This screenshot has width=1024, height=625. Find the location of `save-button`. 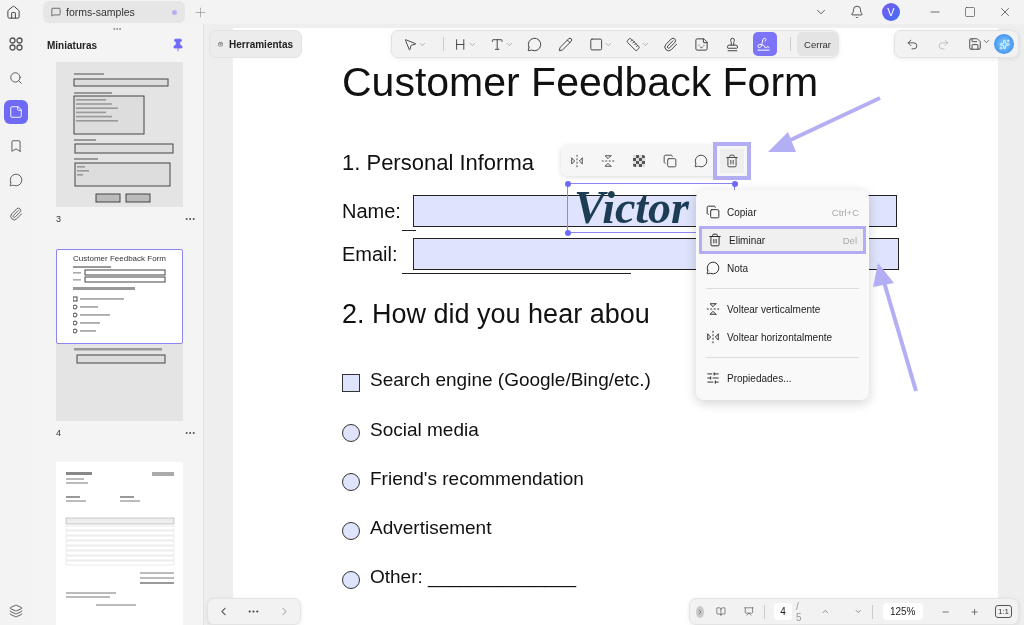

save-button is located at coordinates (979, 44).